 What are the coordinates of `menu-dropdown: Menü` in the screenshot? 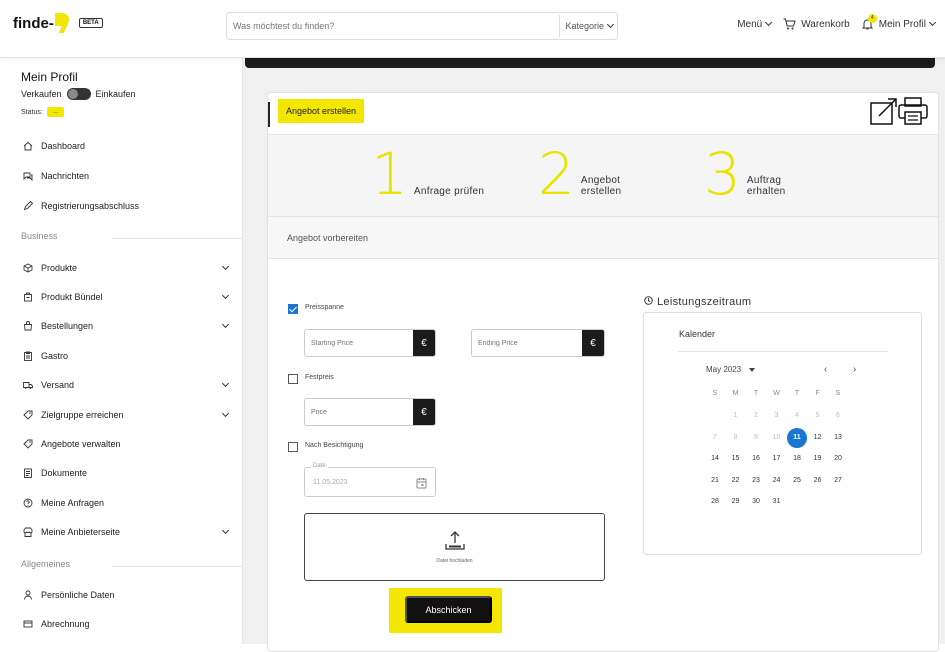 It's located at (755, 24).